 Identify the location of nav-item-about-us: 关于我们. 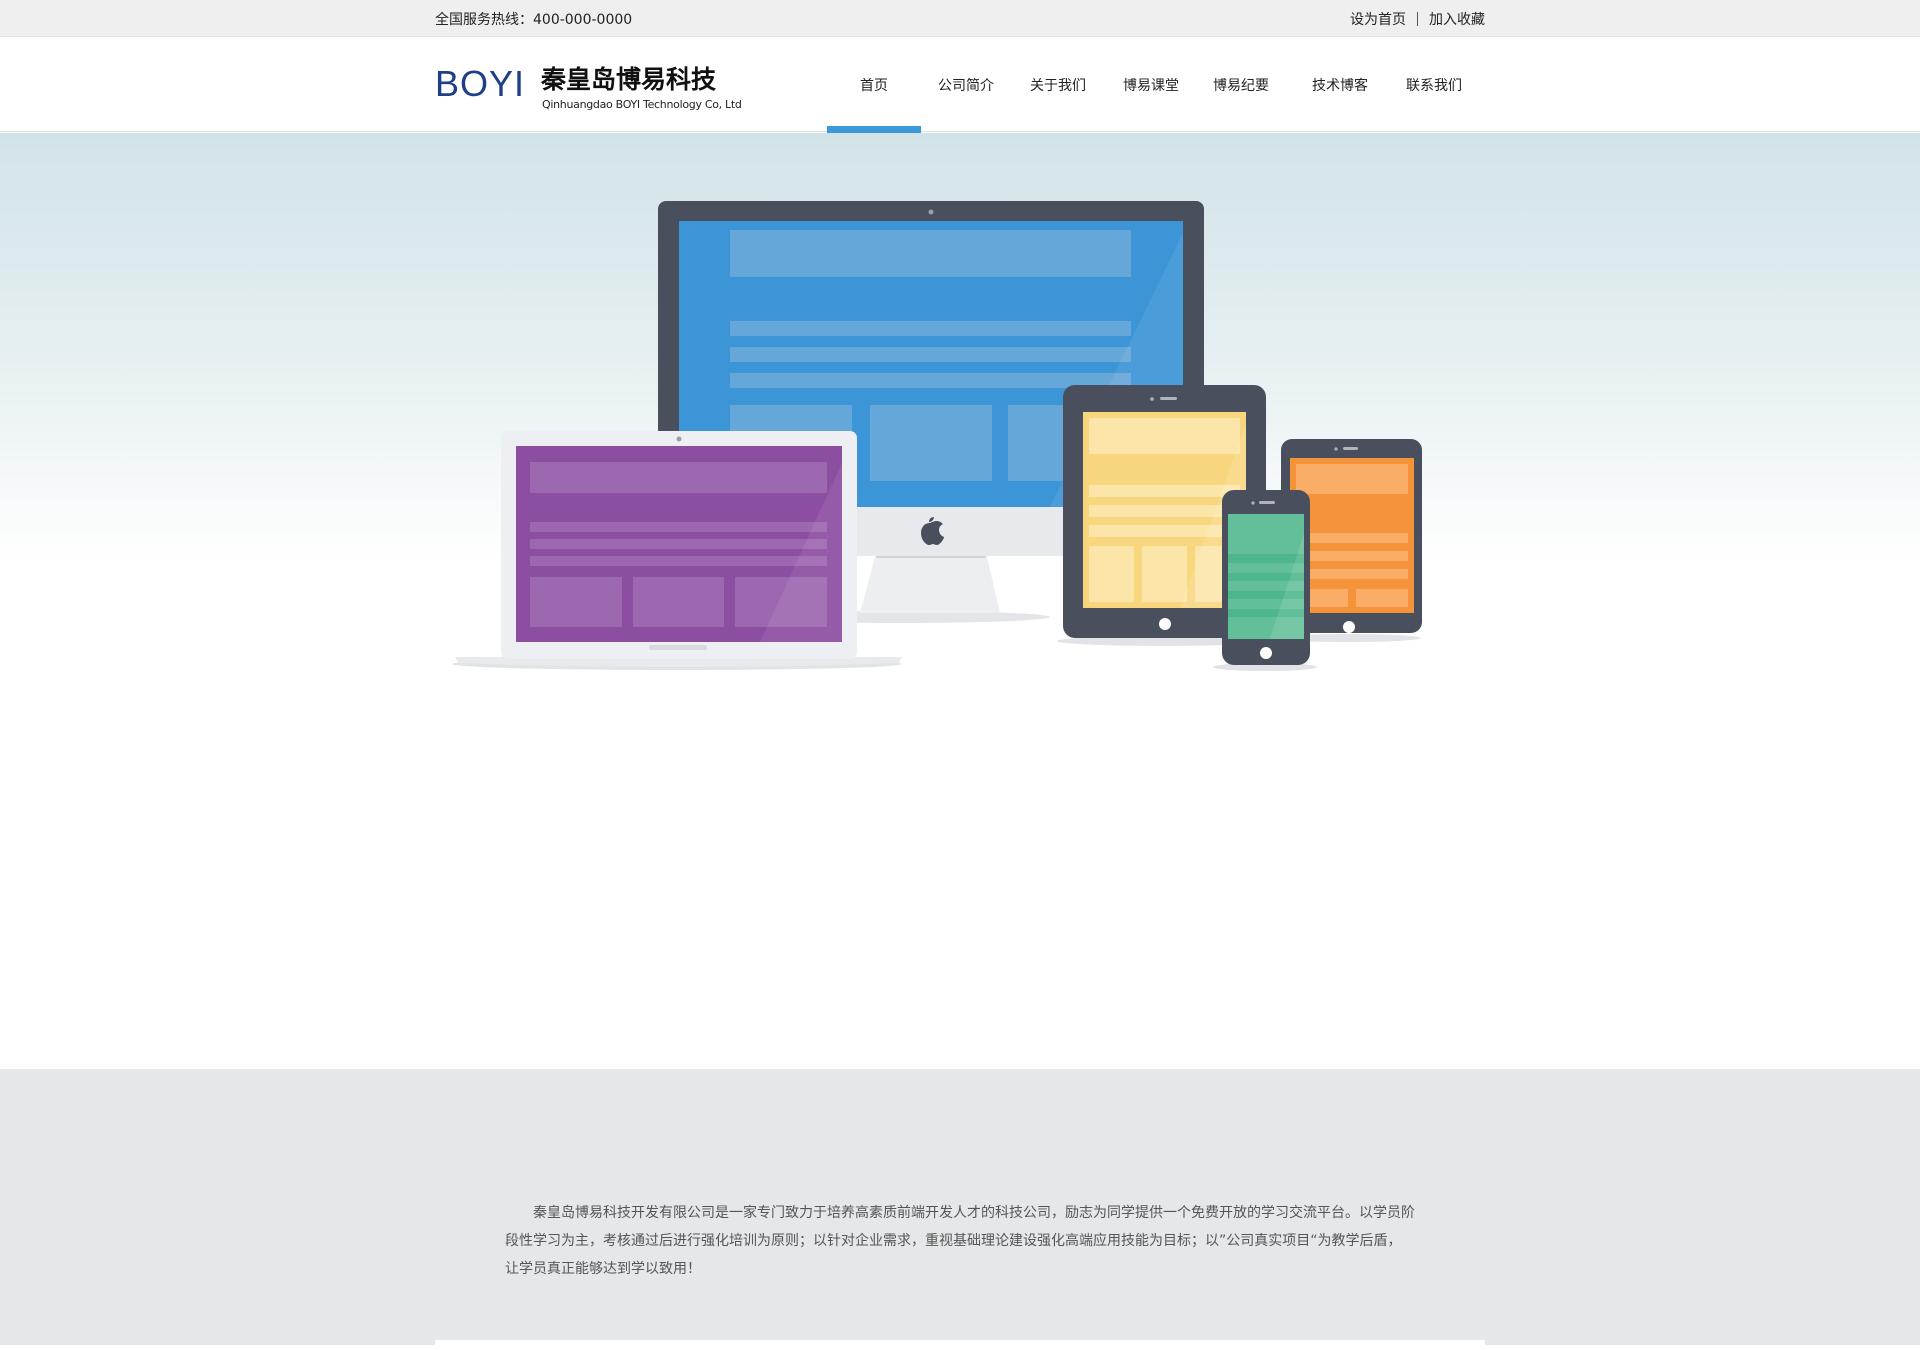
(1058, 85).